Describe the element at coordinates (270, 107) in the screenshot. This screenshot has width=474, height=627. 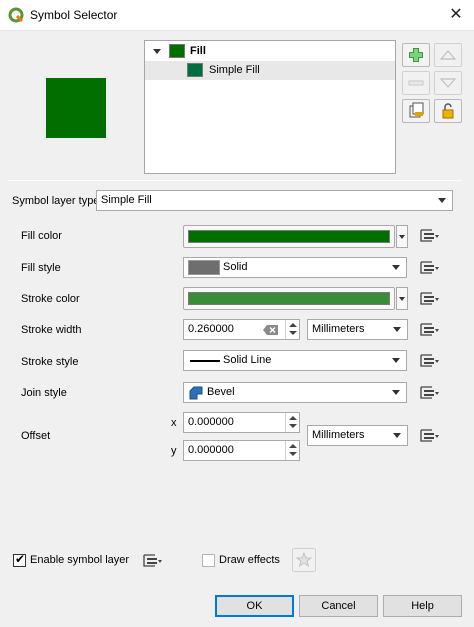
I see `symbol-layer-tree: Fill Simple Fill` at that location.